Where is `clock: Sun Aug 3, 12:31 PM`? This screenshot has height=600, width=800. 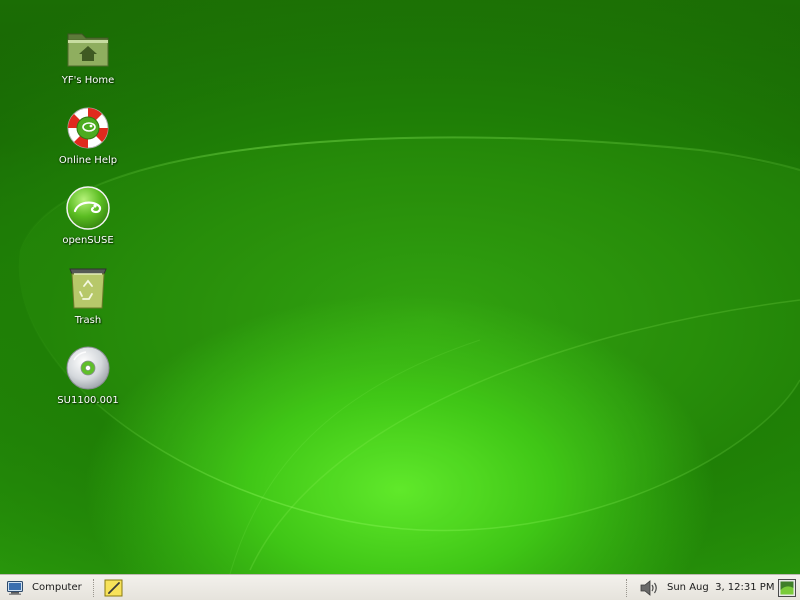 clock: Sun Aug 3, 12:31 PM is located at coordinates (720, 587).